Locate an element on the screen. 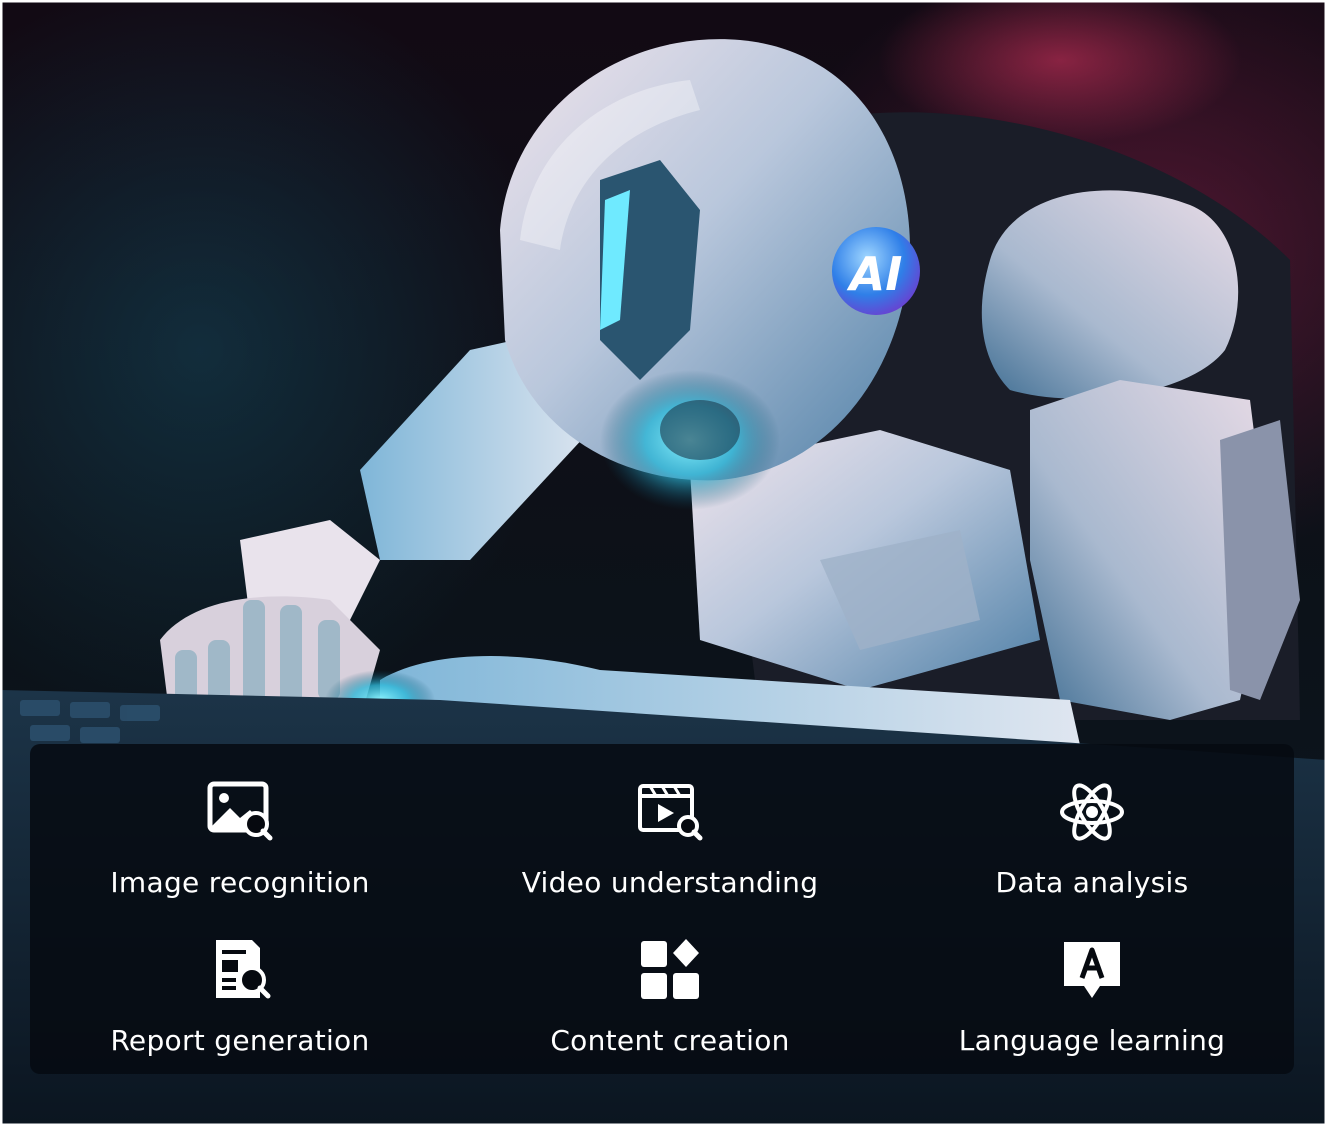 The height and width of the screenshot is (1126, 1327). feature-report-generation: Report generation is located at coordinates (240, 982).